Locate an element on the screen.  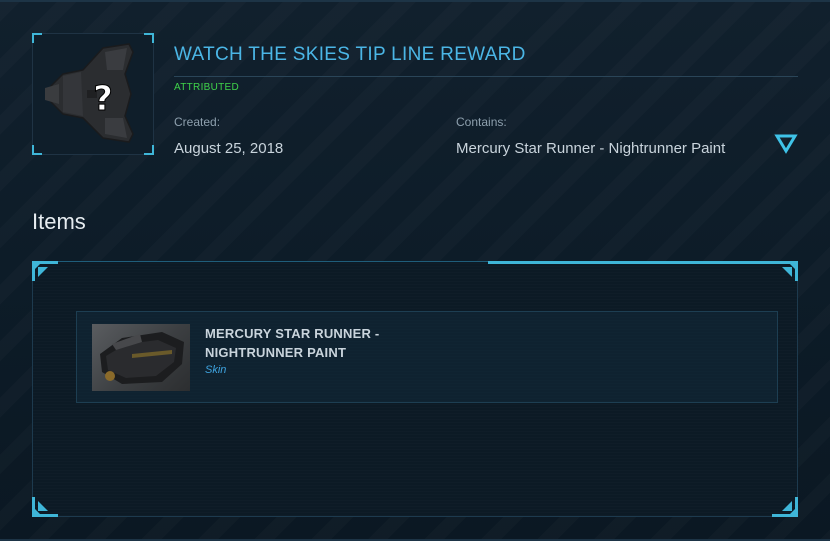
contains-label: Contains: is located at coordinates (481, 122).